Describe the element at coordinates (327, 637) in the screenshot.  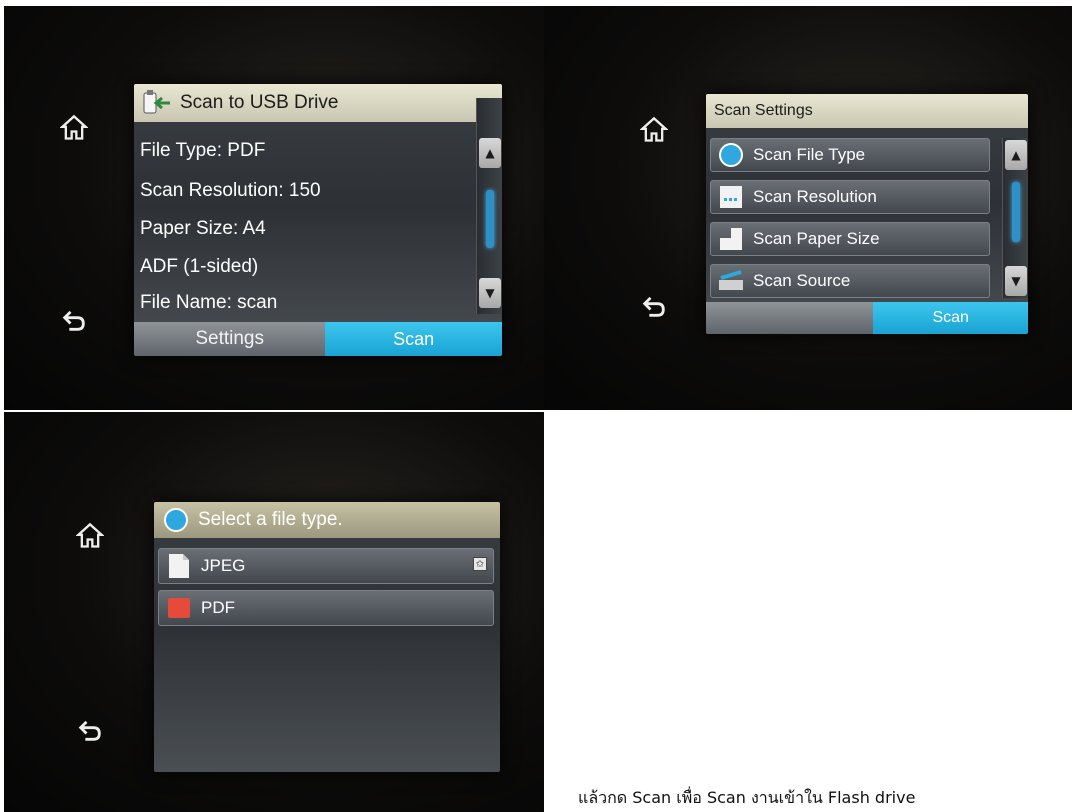
I see `lcd-screen: Select a file type. JPEG ✩ PDF` at that location.